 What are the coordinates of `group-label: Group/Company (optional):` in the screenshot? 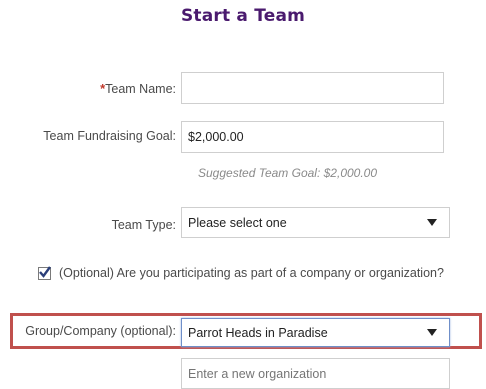 It's located at (100, 331).